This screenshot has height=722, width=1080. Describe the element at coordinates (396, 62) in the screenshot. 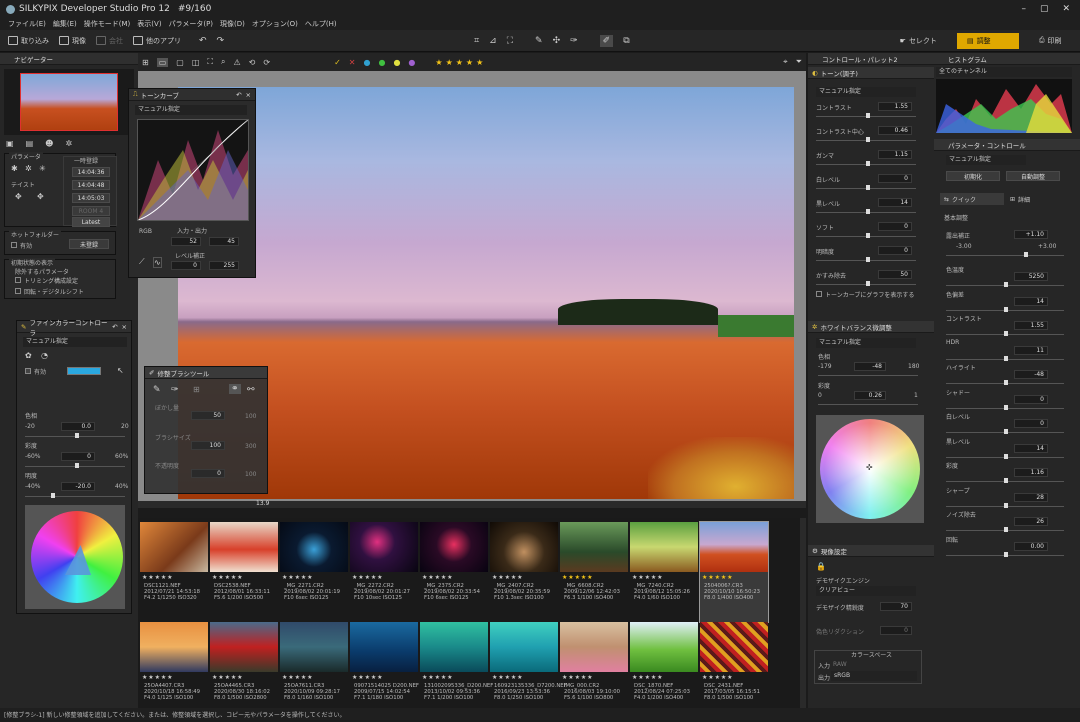

I see `color-tag3-icon: ●` at that location.